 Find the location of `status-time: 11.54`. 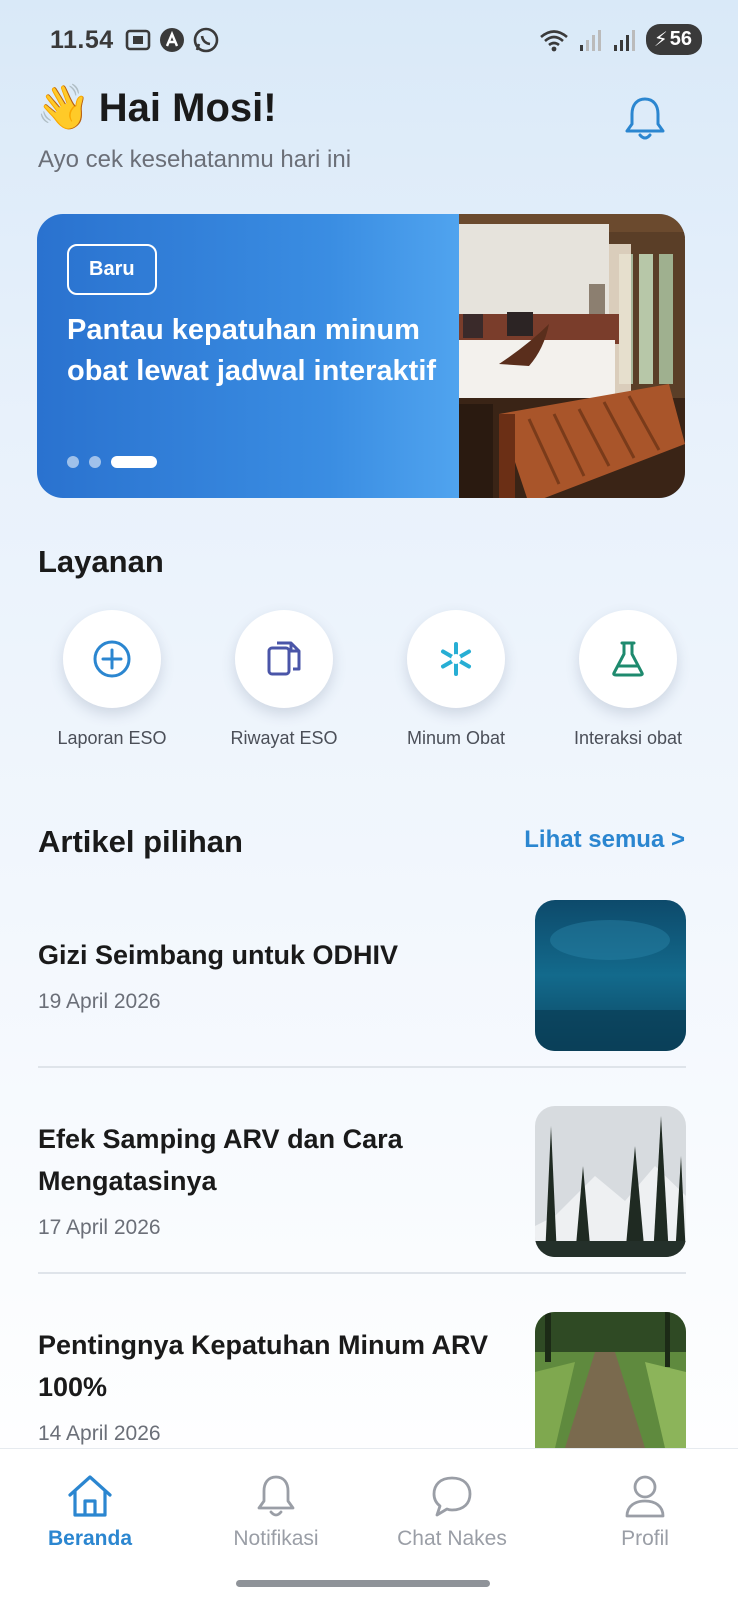

status-time: 11.54 is located at coordinates (82, 40).